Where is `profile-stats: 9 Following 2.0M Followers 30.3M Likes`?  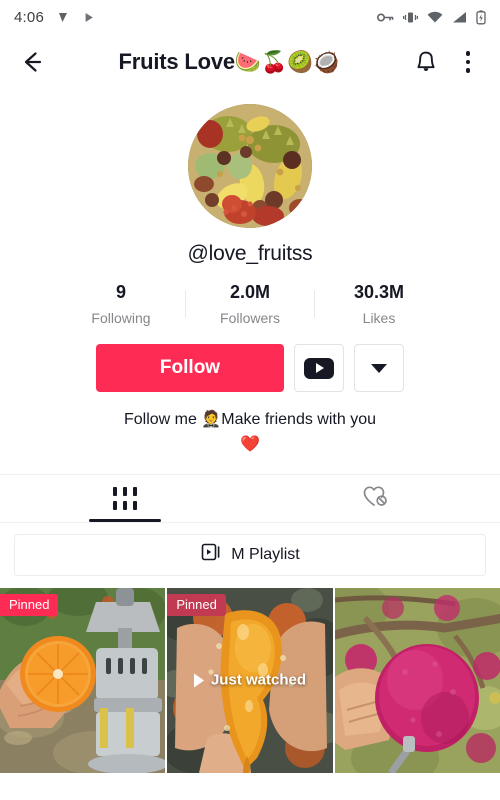
profile-stats: 9 Following 2.0M Followers 30.3M Likes is located at coordinates (250, 304).